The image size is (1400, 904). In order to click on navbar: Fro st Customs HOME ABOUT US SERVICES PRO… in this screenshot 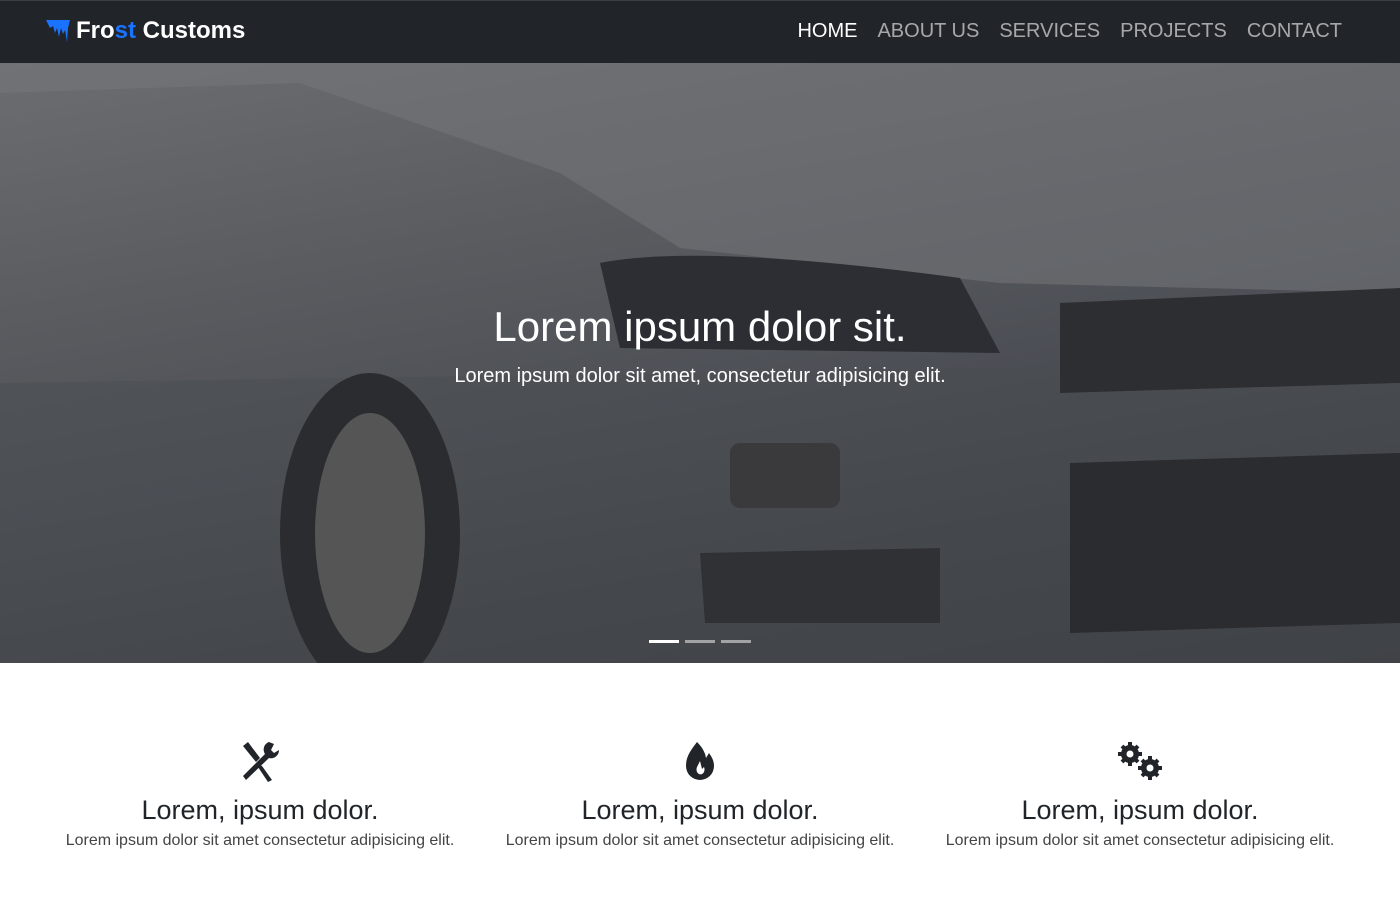, I will do `click(700, 31)`.